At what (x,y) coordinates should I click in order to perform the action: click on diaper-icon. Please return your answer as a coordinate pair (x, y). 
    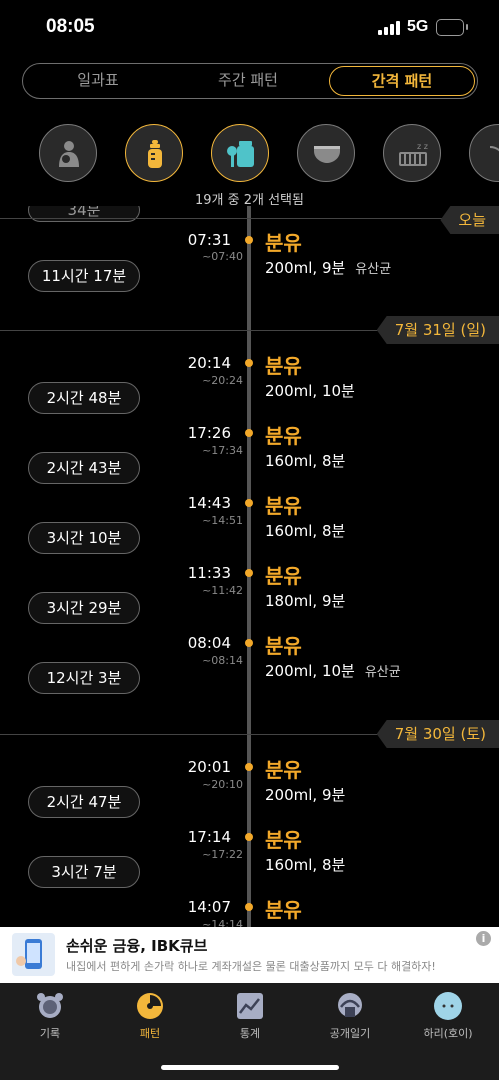
    Looking at the image, I should click on (327, 154).